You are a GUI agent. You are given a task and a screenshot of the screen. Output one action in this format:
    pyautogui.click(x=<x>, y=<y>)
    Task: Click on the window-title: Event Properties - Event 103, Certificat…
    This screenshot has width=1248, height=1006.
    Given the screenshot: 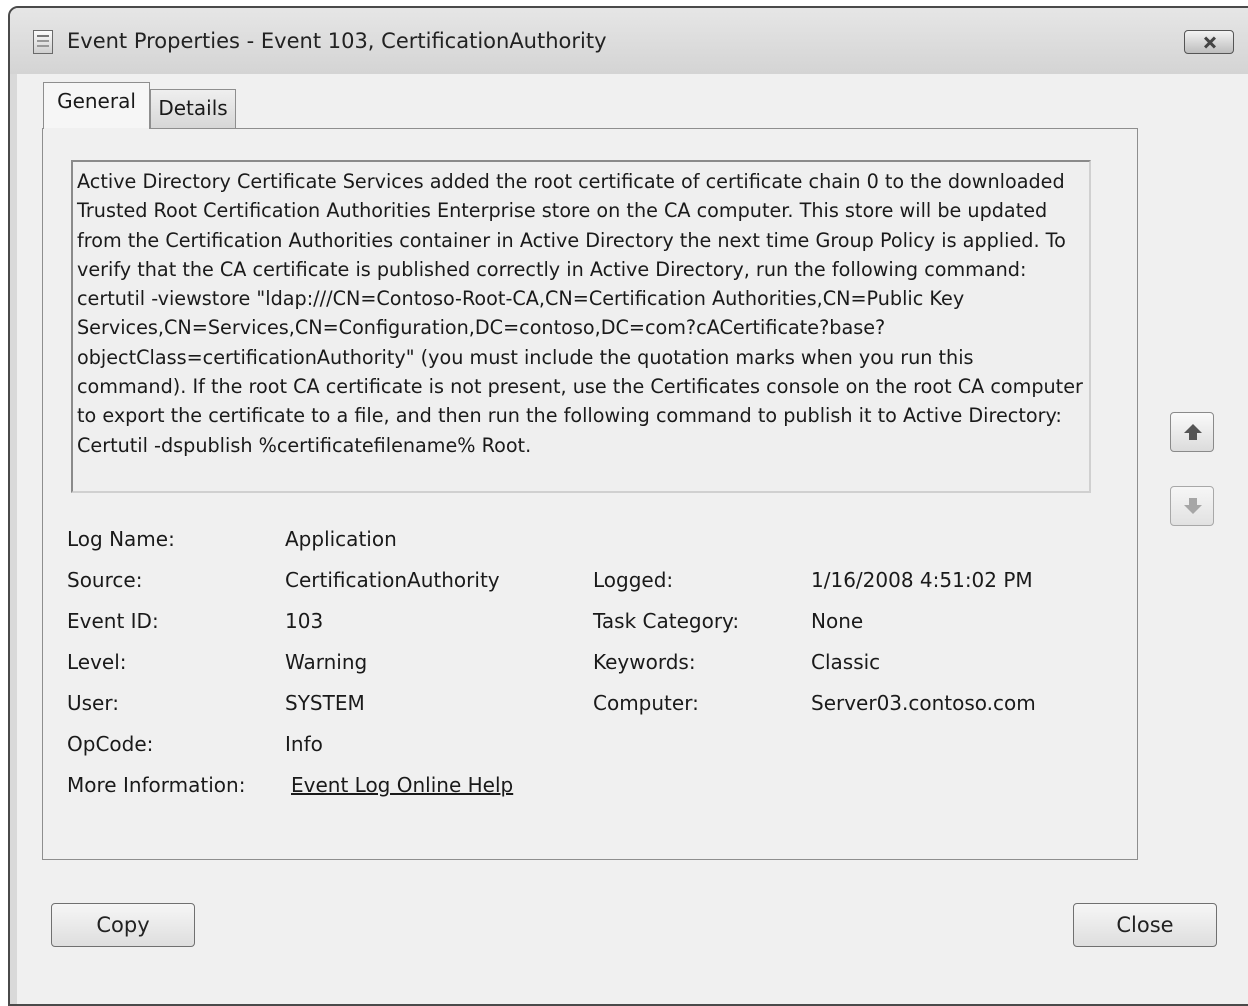 What is the action you would take?
    pyautogui.click(x=337, y=41)
    